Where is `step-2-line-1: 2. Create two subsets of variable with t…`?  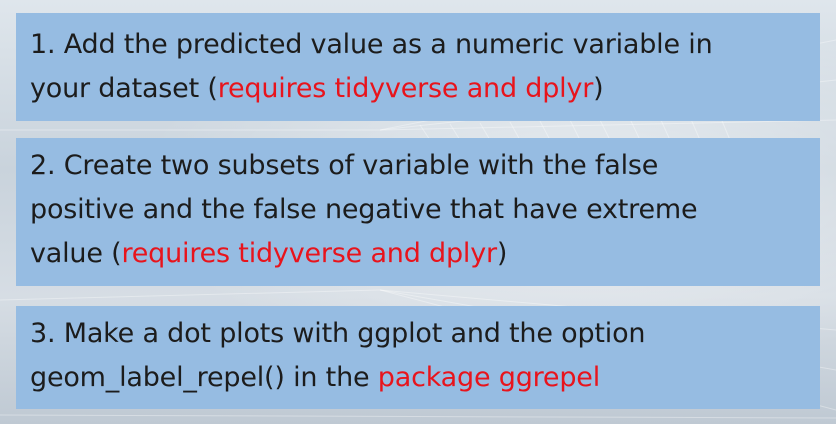 step-2-line-1: 2. Create two subsets of variable with t… is located at coordinates (344, 165).